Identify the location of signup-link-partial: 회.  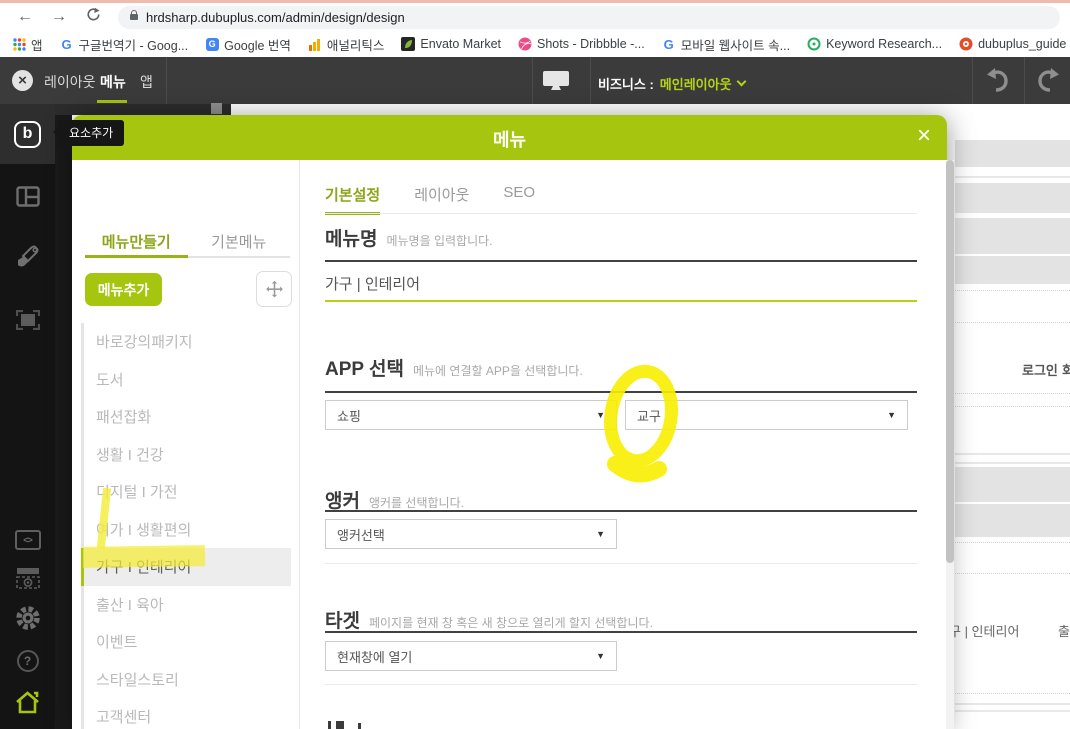
(1066, 369).